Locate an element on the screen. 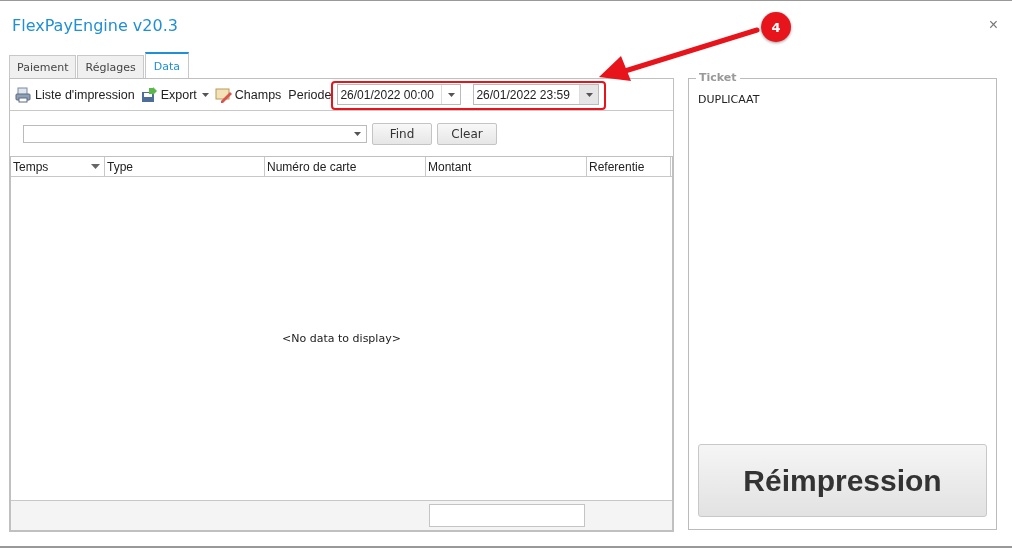 The height and width of the screenshot is (548, 1012). ticket-text: DUPLICAAT is located at coordinates (729, 99).